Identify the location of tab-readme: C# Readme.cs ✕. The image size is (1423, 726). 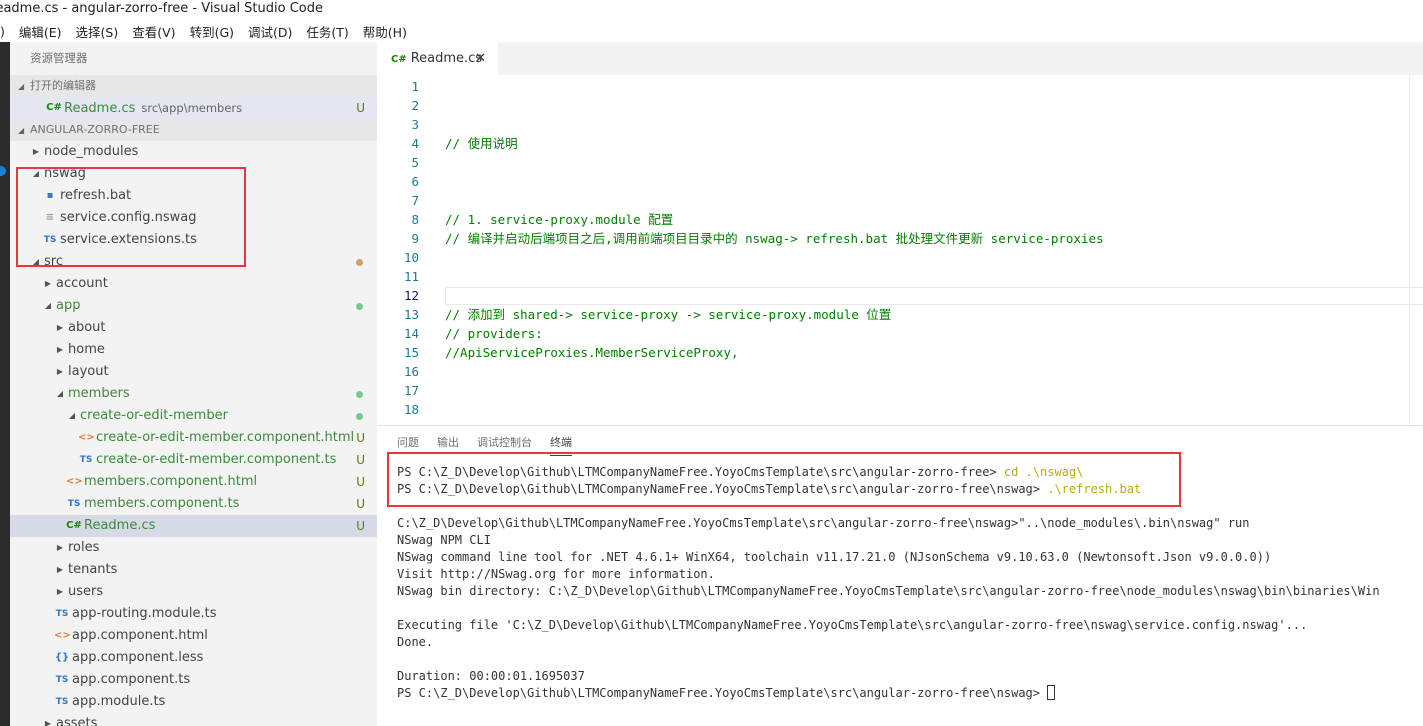
(437, 58).